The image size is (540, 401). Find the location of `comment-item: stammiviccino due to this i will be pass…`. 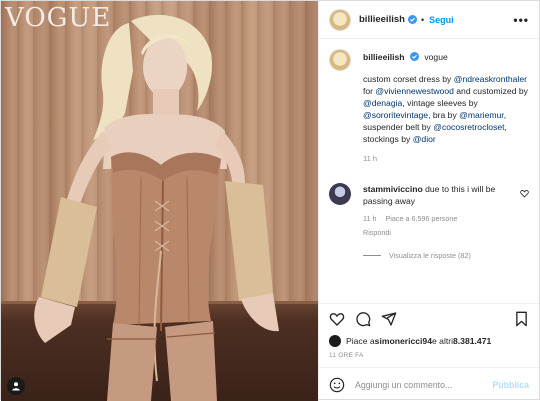

comment-item: stammiviccino due to this i will be pass… is located at coordinates (429, 211).